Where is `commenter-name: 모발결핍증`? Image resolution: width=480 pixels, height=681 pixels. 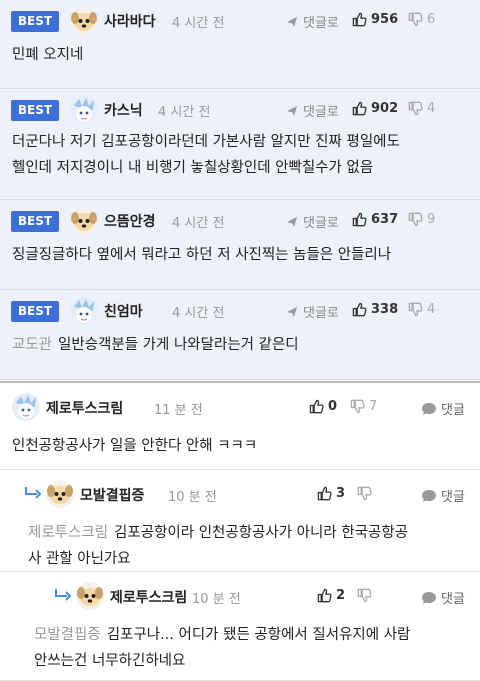 commenter-name: 모발결핍증 is located at coordinates (112, 495).